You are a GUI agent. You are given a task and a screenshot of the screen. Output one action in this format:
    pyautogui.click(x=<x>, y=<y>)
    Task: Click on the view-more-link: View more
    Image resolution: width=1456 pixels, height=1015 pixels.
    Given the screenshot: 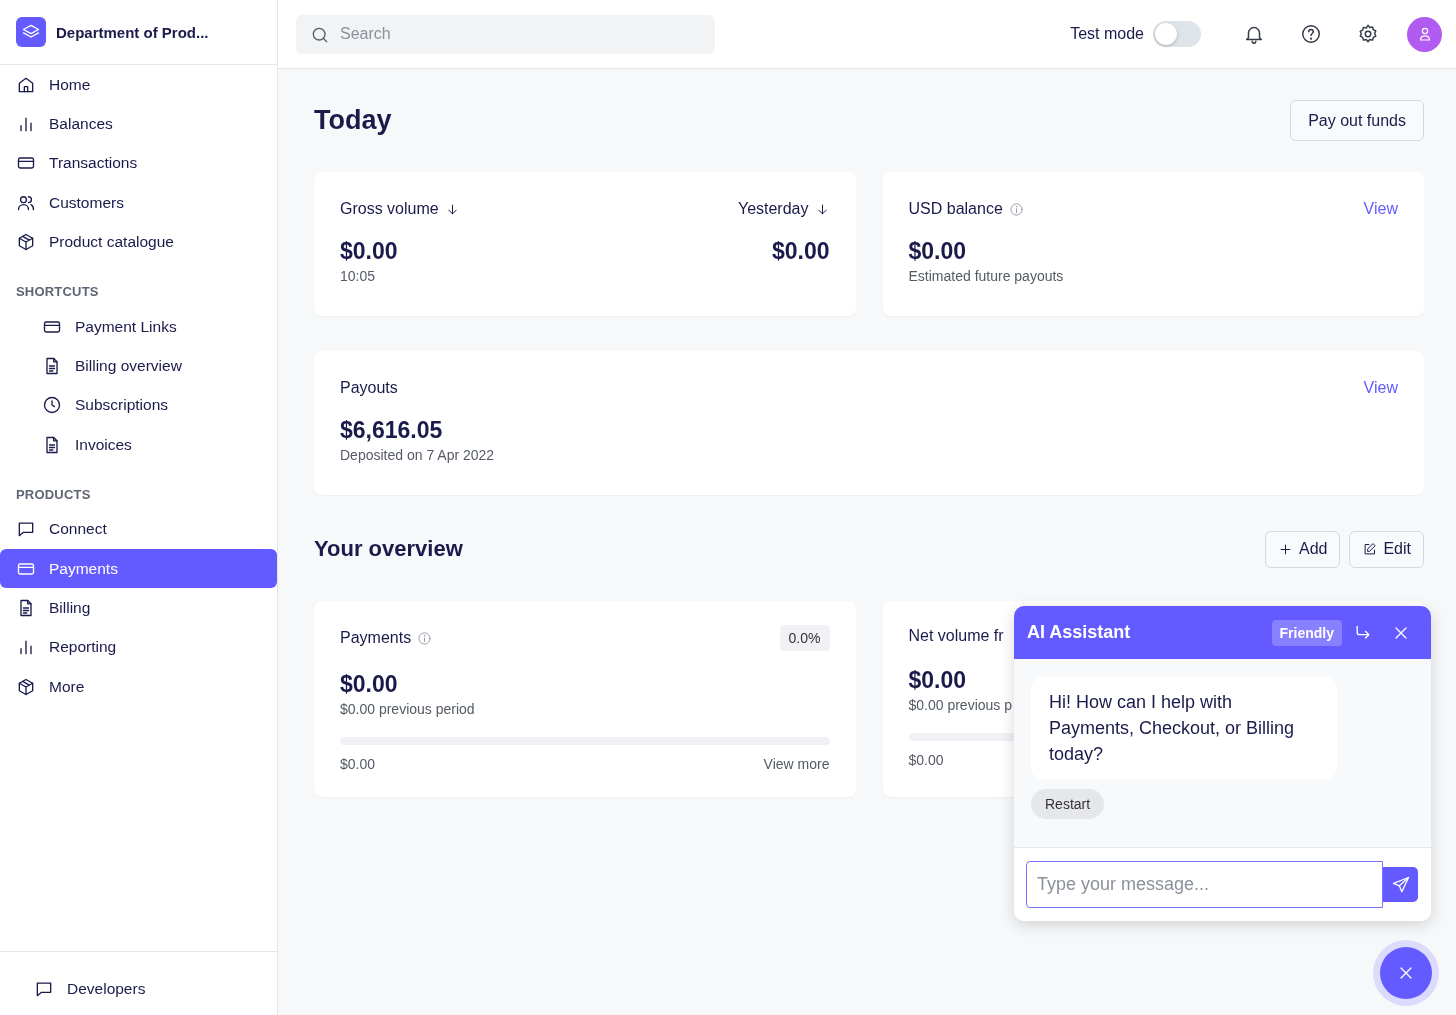 What is the action you would take?
    pyautogui.click(x=796, y=764)
    